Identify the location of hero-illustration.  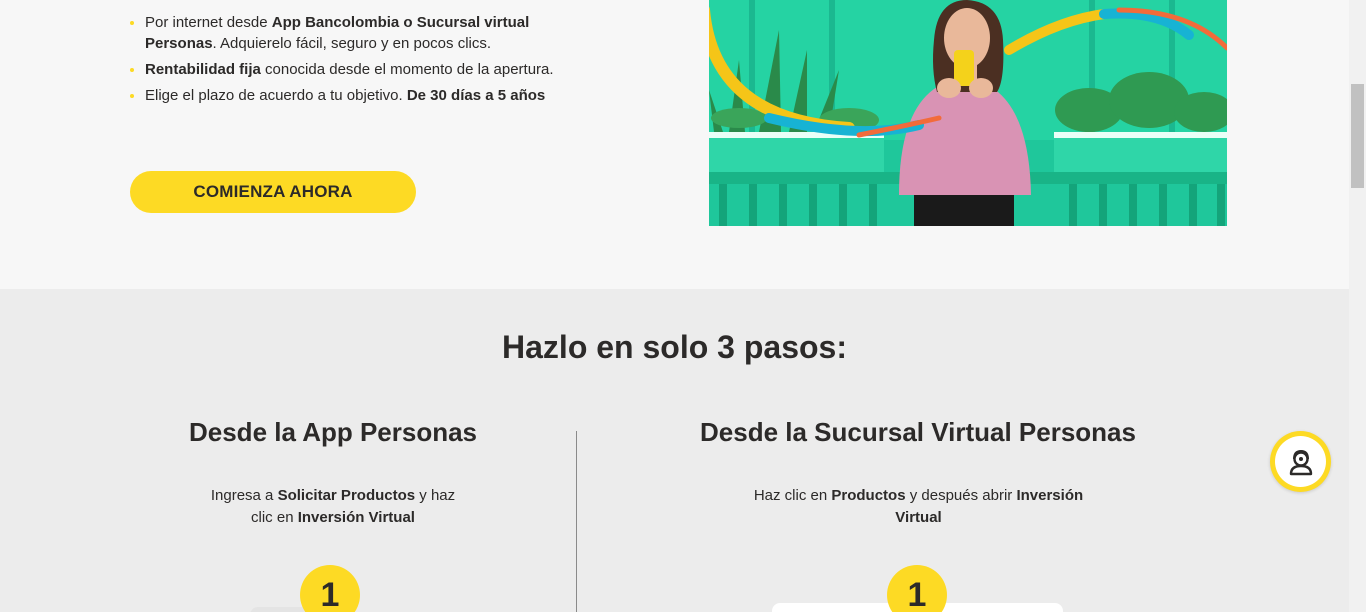
(968, 113).